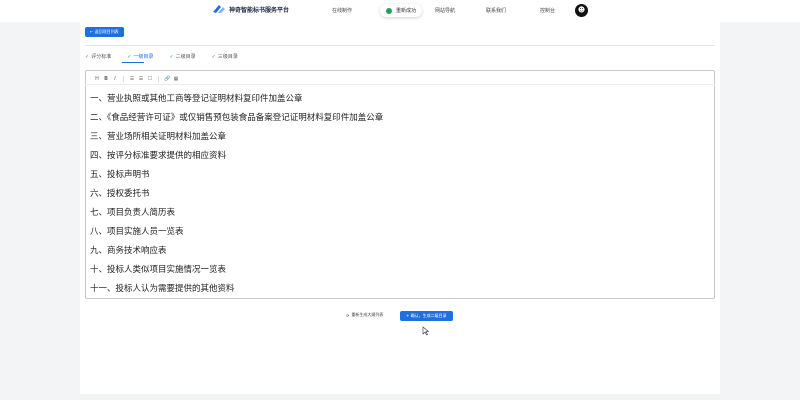 The height and width of the screenshot is (400, 800). I want to click on back-to-projects-button: ← 返回项目列表, so click(104, 32).